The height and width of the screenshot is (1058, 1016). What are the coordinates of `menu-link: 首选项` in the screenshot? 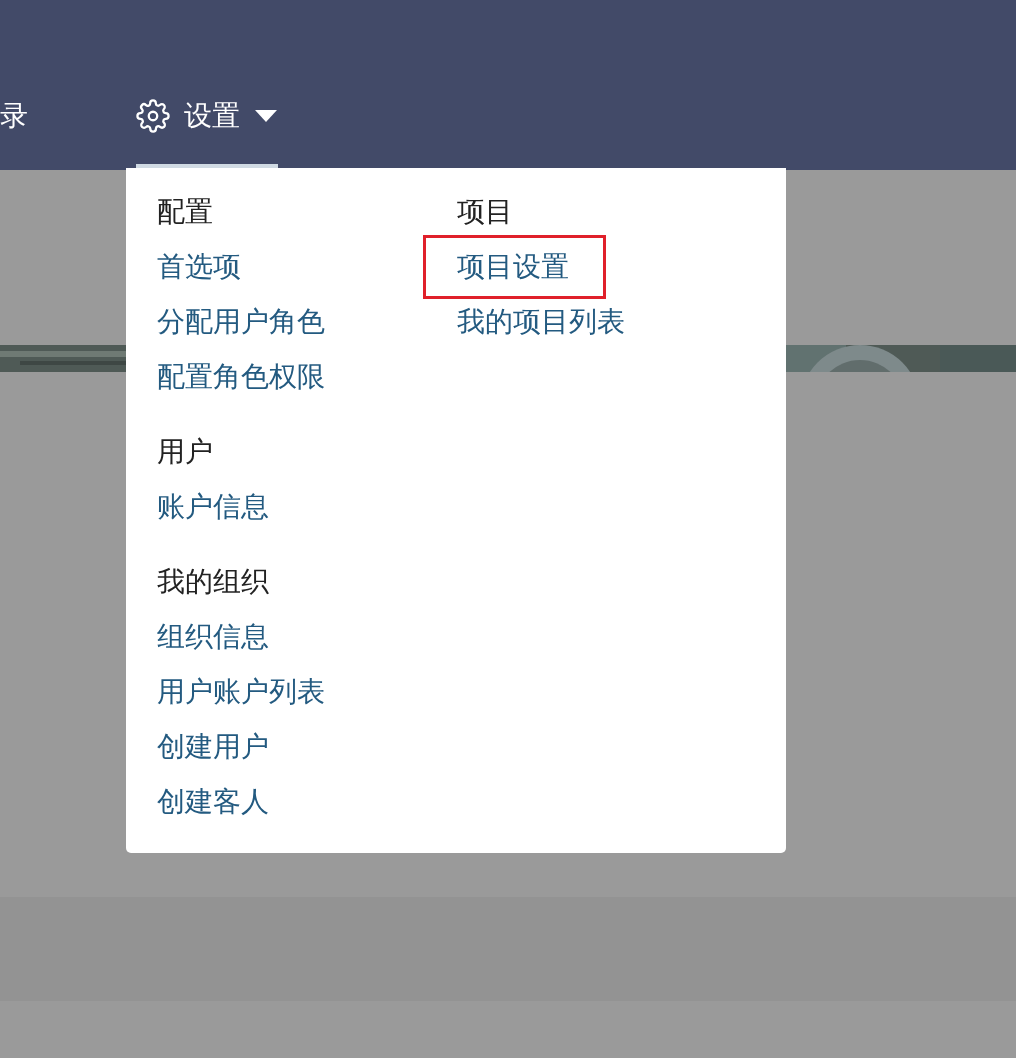 It's located at (199, 274).